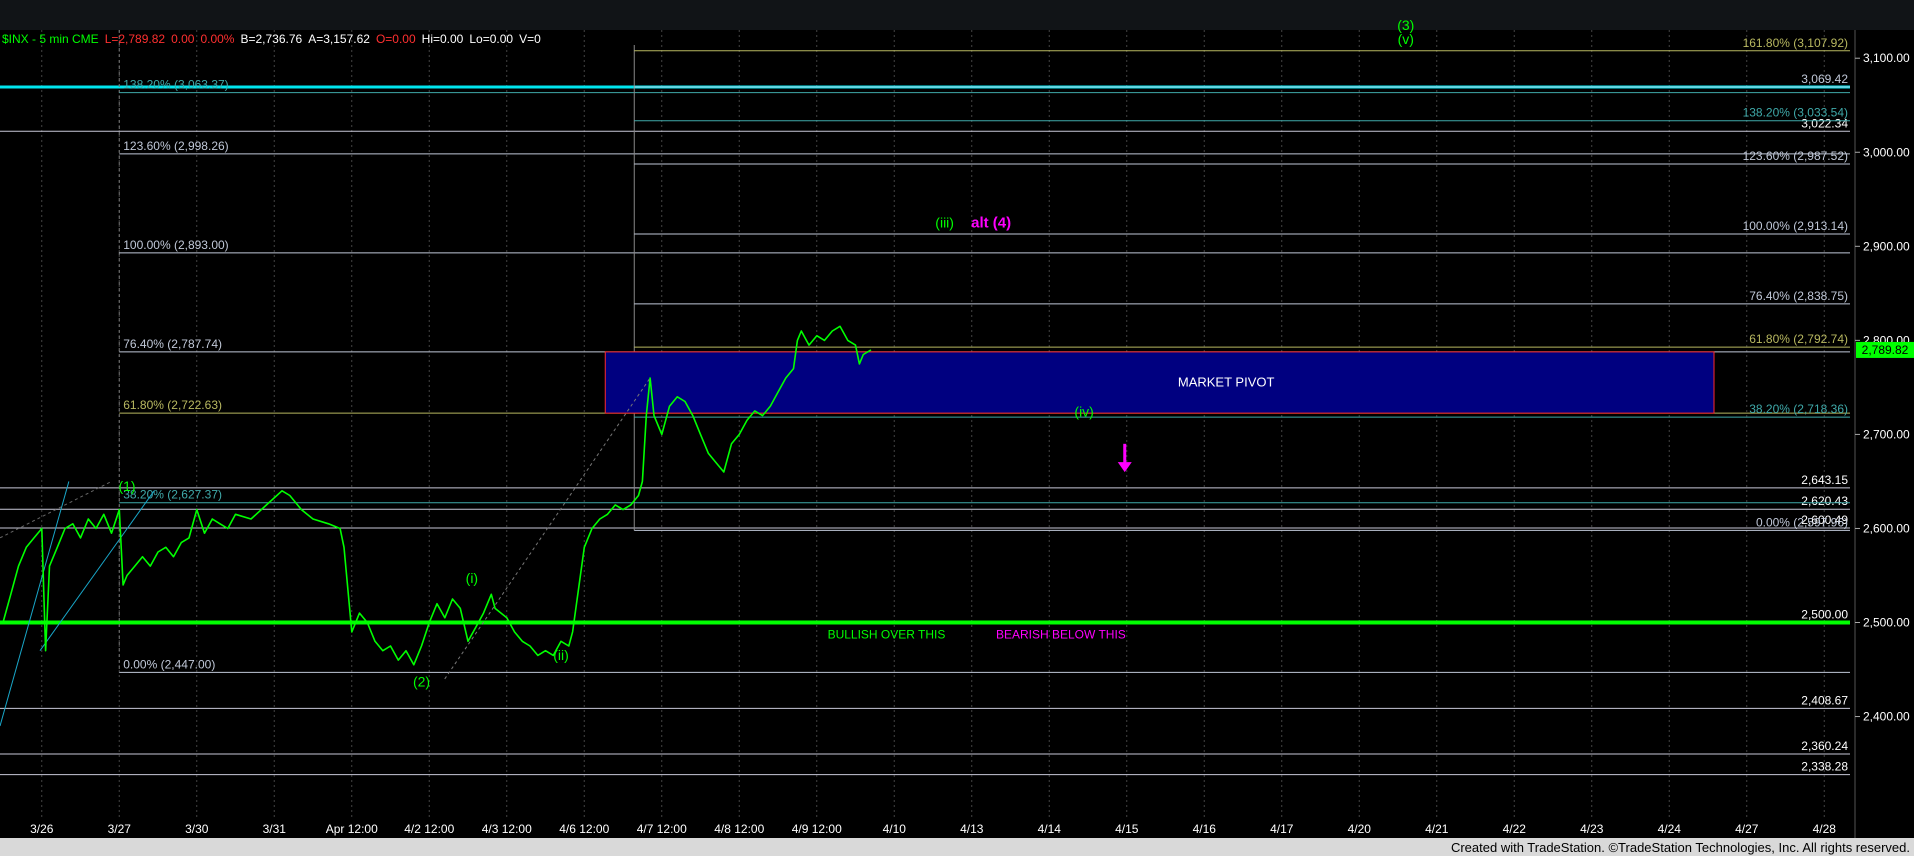 This screenshot has height=856, width=1914. What do you see at coordinates (1226, 382) in the screenshot?
I see `market-pivot-label: MARKET PIVOT` at bounding box center [1226, 382].